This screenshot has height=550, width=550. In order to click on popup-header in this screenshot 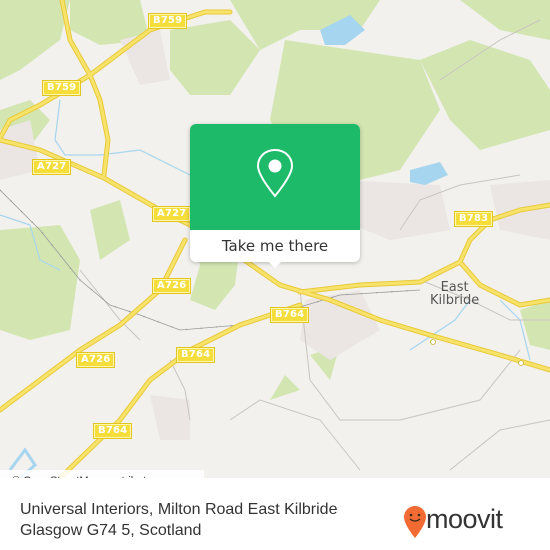, I will do `click(275, 177)`.